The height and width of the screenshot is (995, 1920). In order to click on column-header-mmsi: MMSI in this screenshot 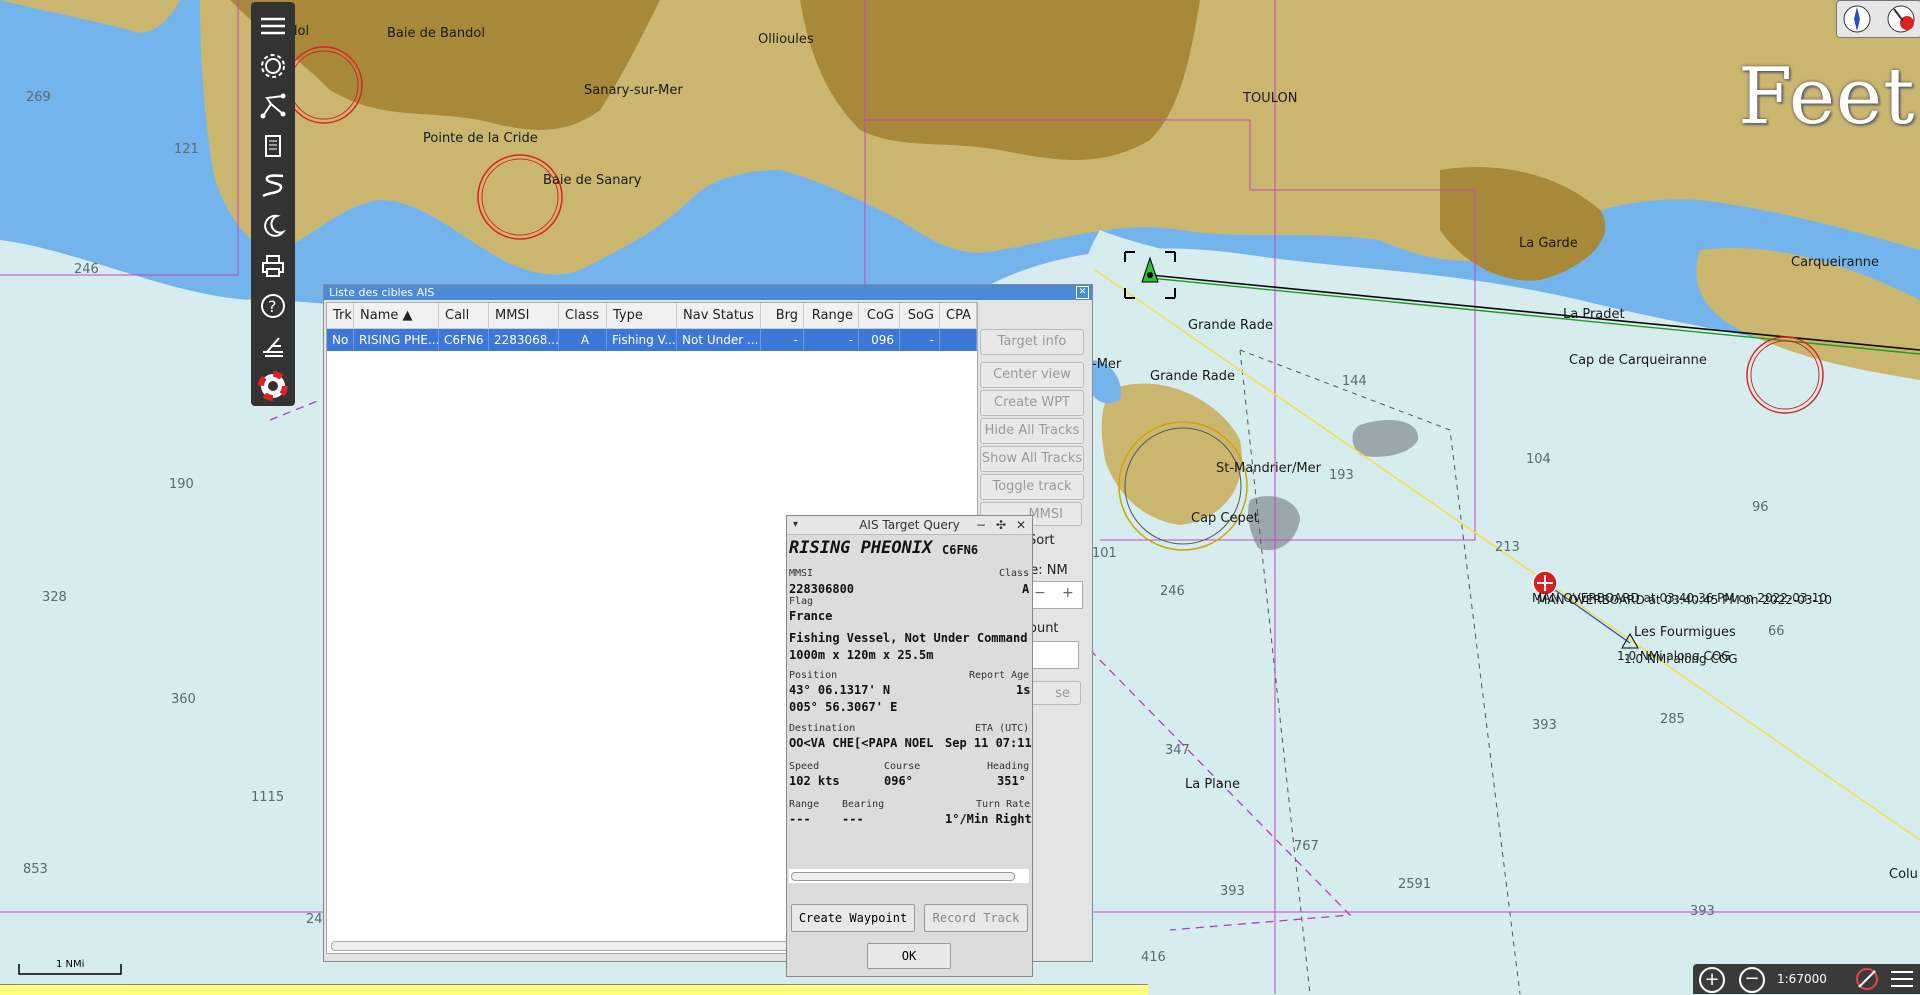, I will do `click(524, 316)`.